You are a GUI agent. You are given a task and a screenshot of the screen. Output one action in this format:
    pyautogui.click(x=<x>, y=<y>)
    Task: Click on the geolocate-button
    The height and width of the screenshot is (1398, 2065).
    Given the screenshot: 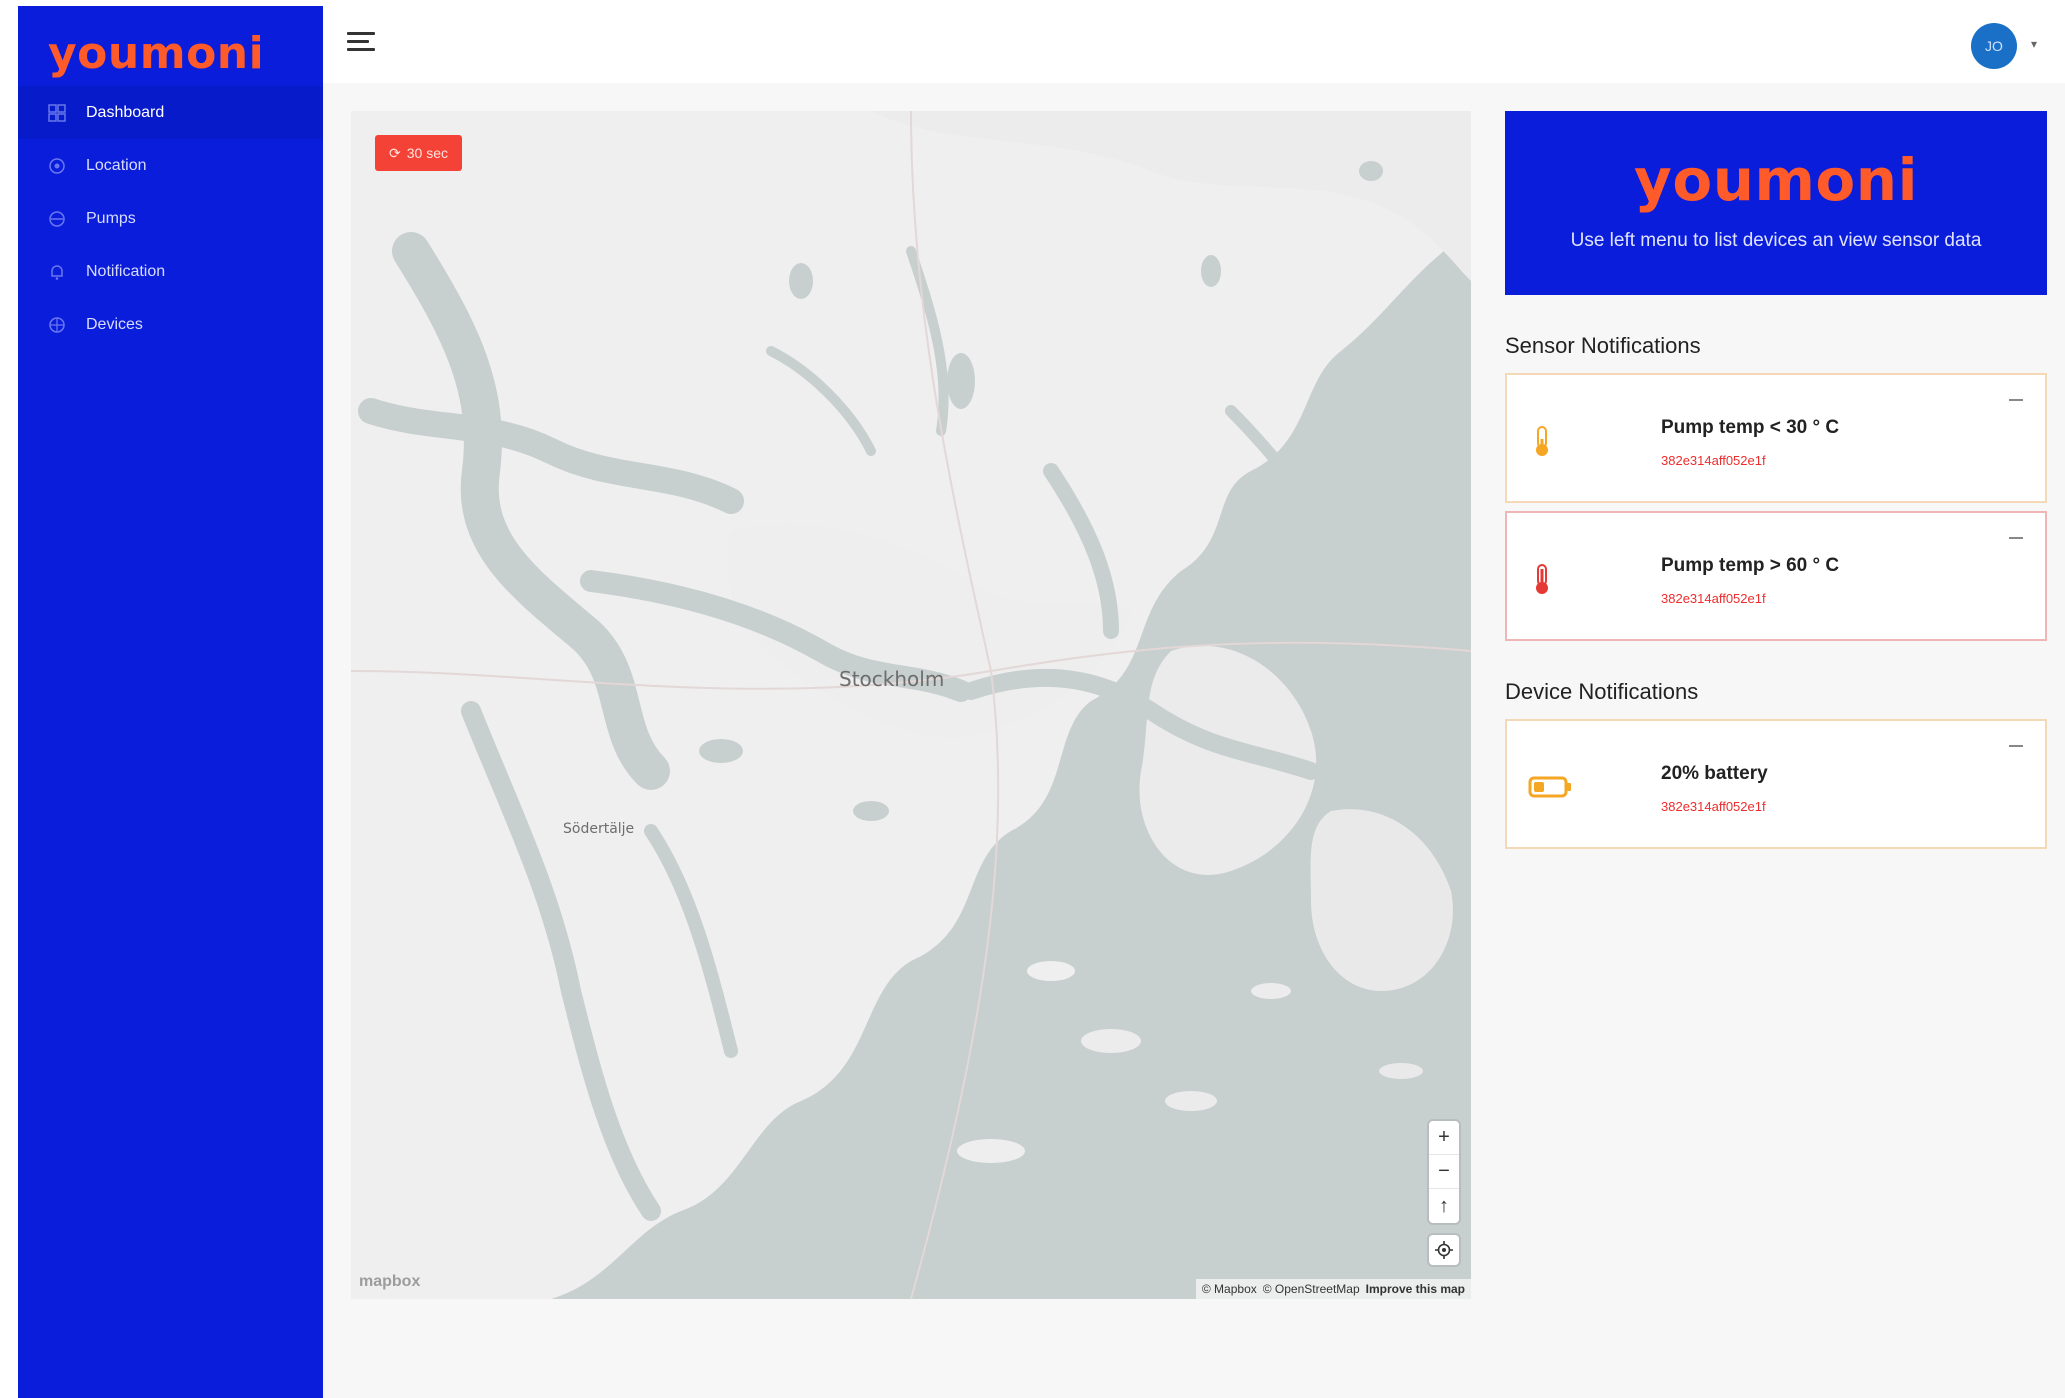 What is the action you would take?
    pyautogui.click(x=1444, y=1250)
    